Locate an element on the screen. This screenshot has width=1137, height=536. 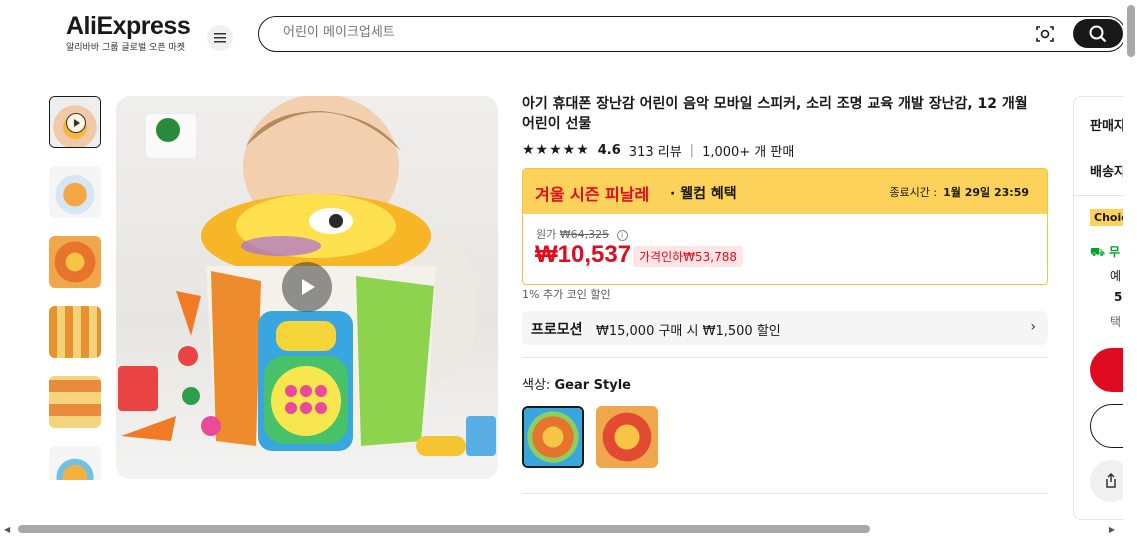
logo-subtitle: 알리바바 그룹 글로벌 오픈 마켓 is located at coordinates (126, 48).